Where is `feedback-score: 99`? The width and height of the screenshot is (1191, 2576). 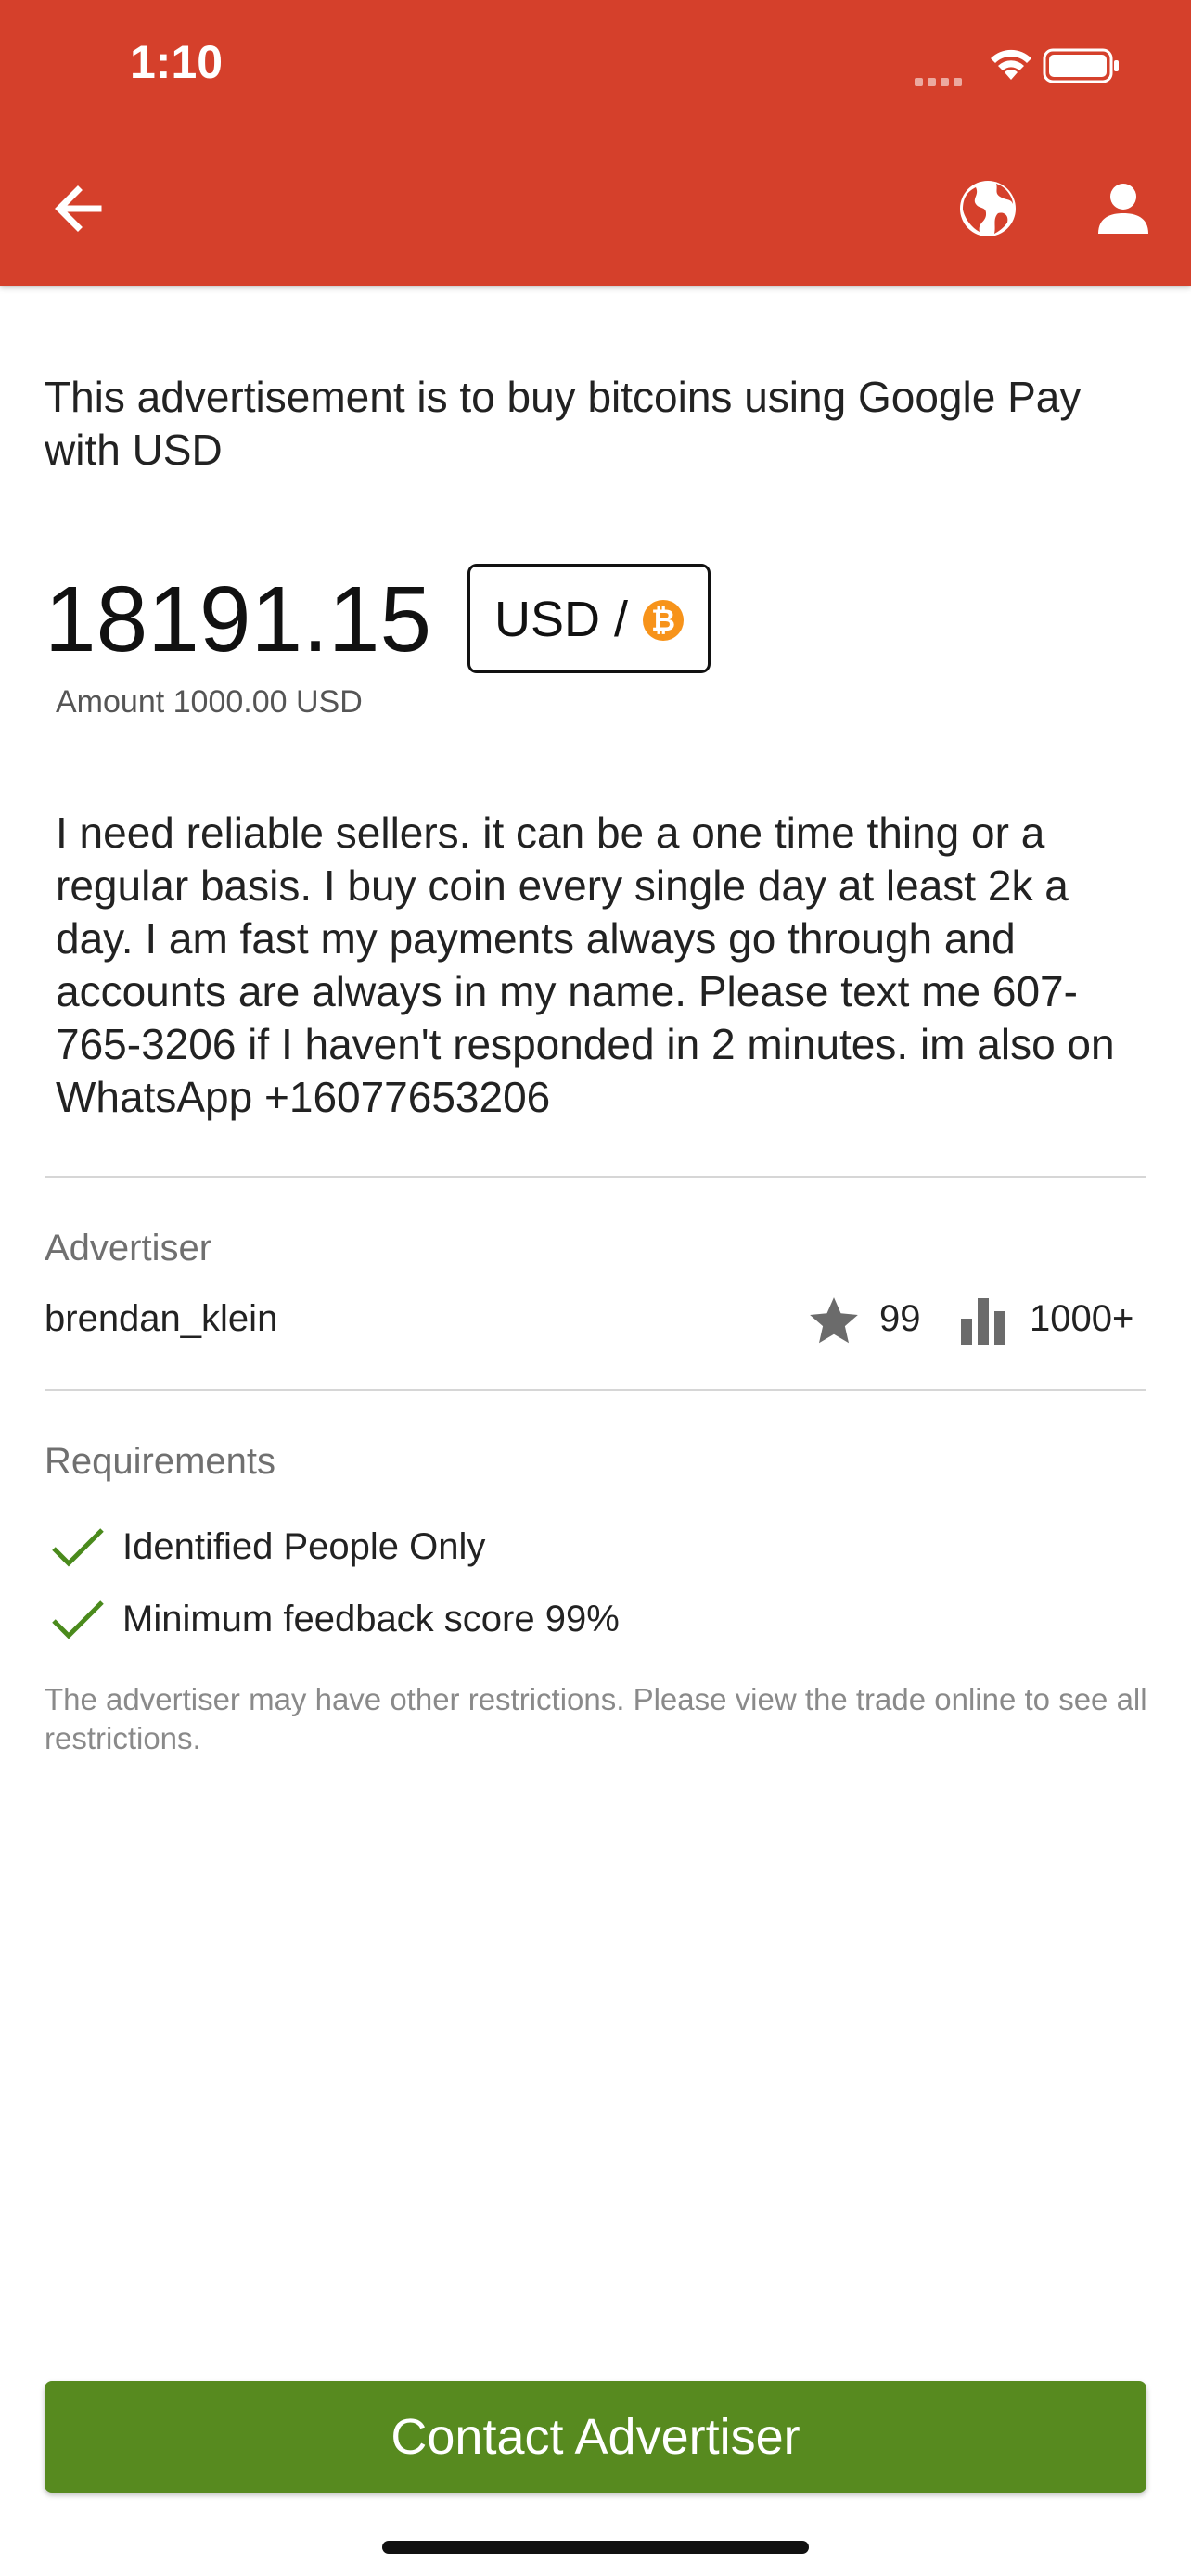 feedback-score: 99 is located at coordinates (900, 1318).